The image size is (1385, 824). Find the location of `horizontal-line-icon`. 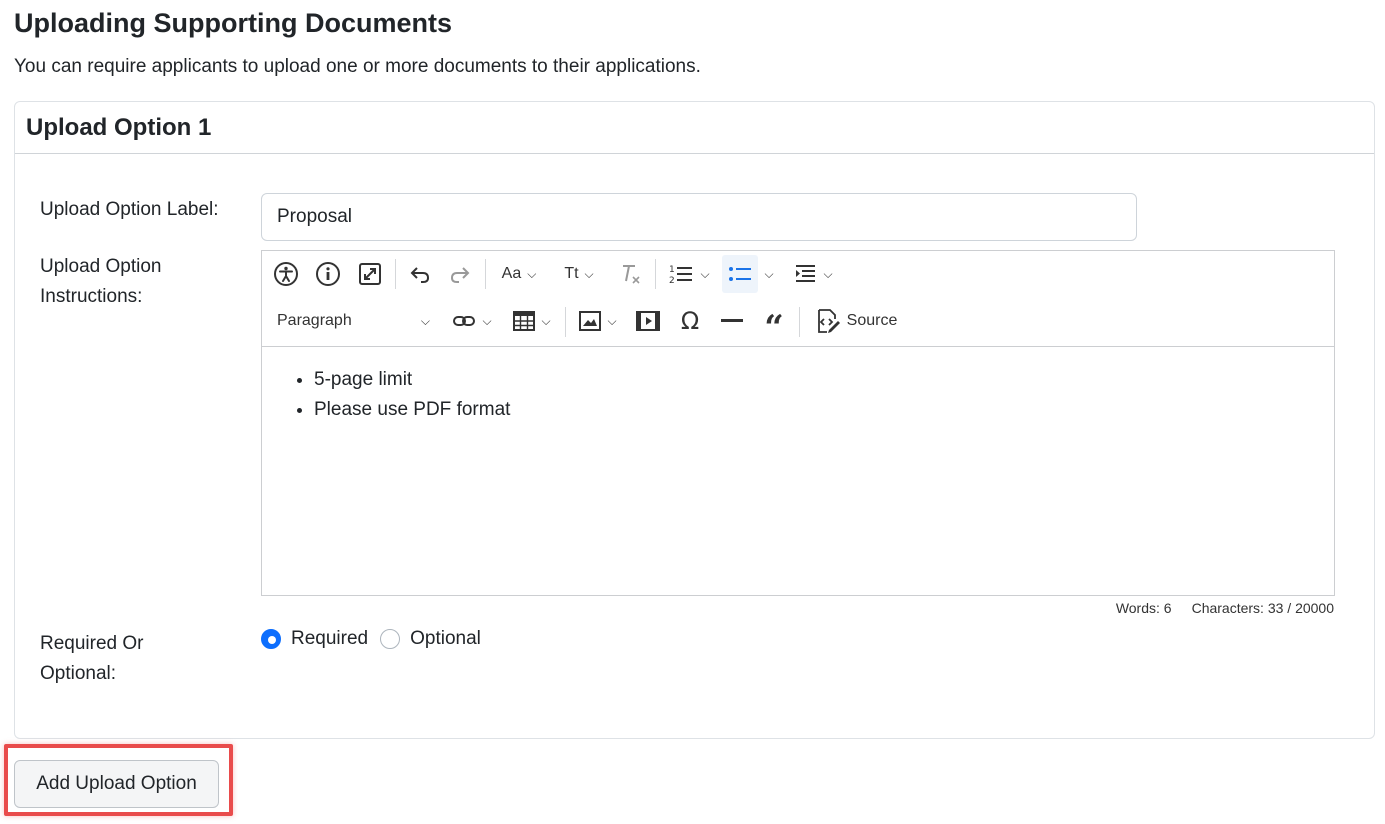

horizontal-line-icon is located at coordinates (732, 321).